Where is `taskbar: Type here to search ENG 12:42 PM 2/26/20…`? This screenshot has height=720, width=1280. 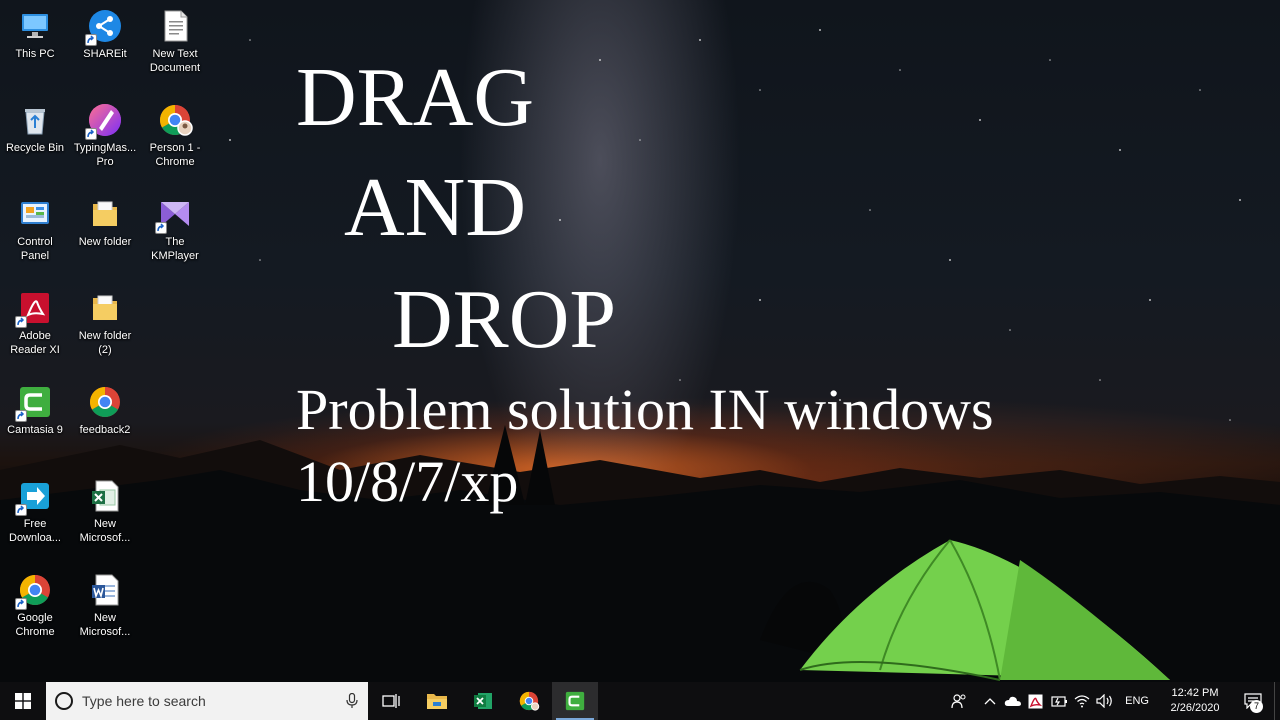 taskbar: Type here to search ENG 12:42 PM 2/26/20… is located at coordinates (640, 701).